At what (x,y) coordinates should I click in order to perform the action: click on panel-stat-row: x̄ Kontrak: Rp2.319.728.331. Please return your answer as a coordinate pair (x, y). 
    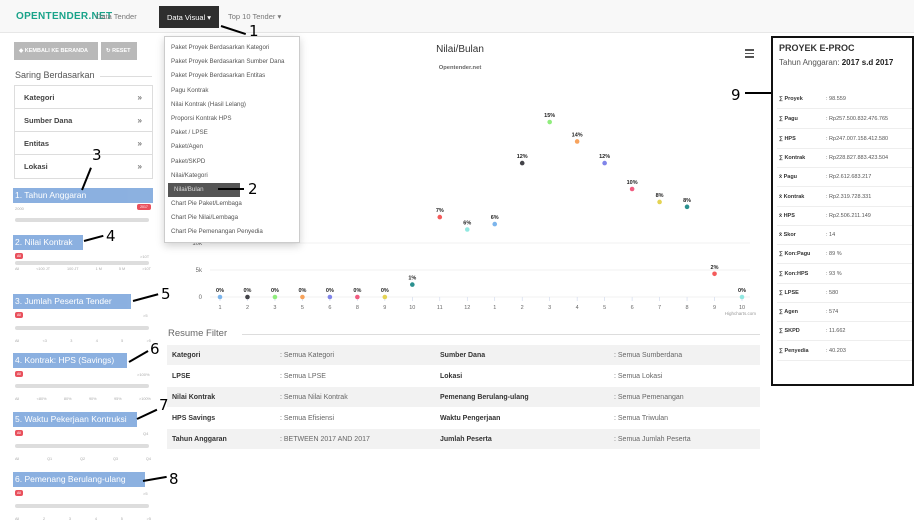
    Looking at the image, I should click on (846, 197).